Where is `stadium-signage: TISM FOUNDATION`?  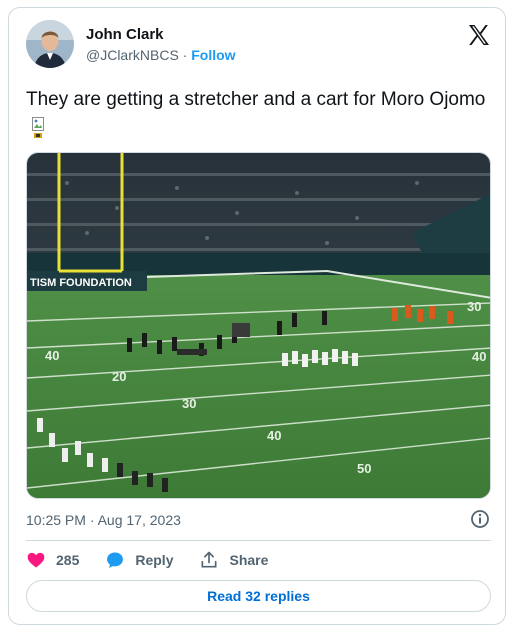
stadium-signage: TISM FOUNDATION is located at coordinates (81, 283).